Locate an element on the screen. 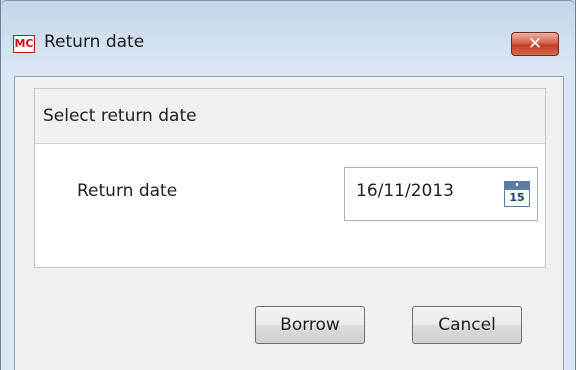  mc-logo-icon: MC is located at coordinates (24, 44).